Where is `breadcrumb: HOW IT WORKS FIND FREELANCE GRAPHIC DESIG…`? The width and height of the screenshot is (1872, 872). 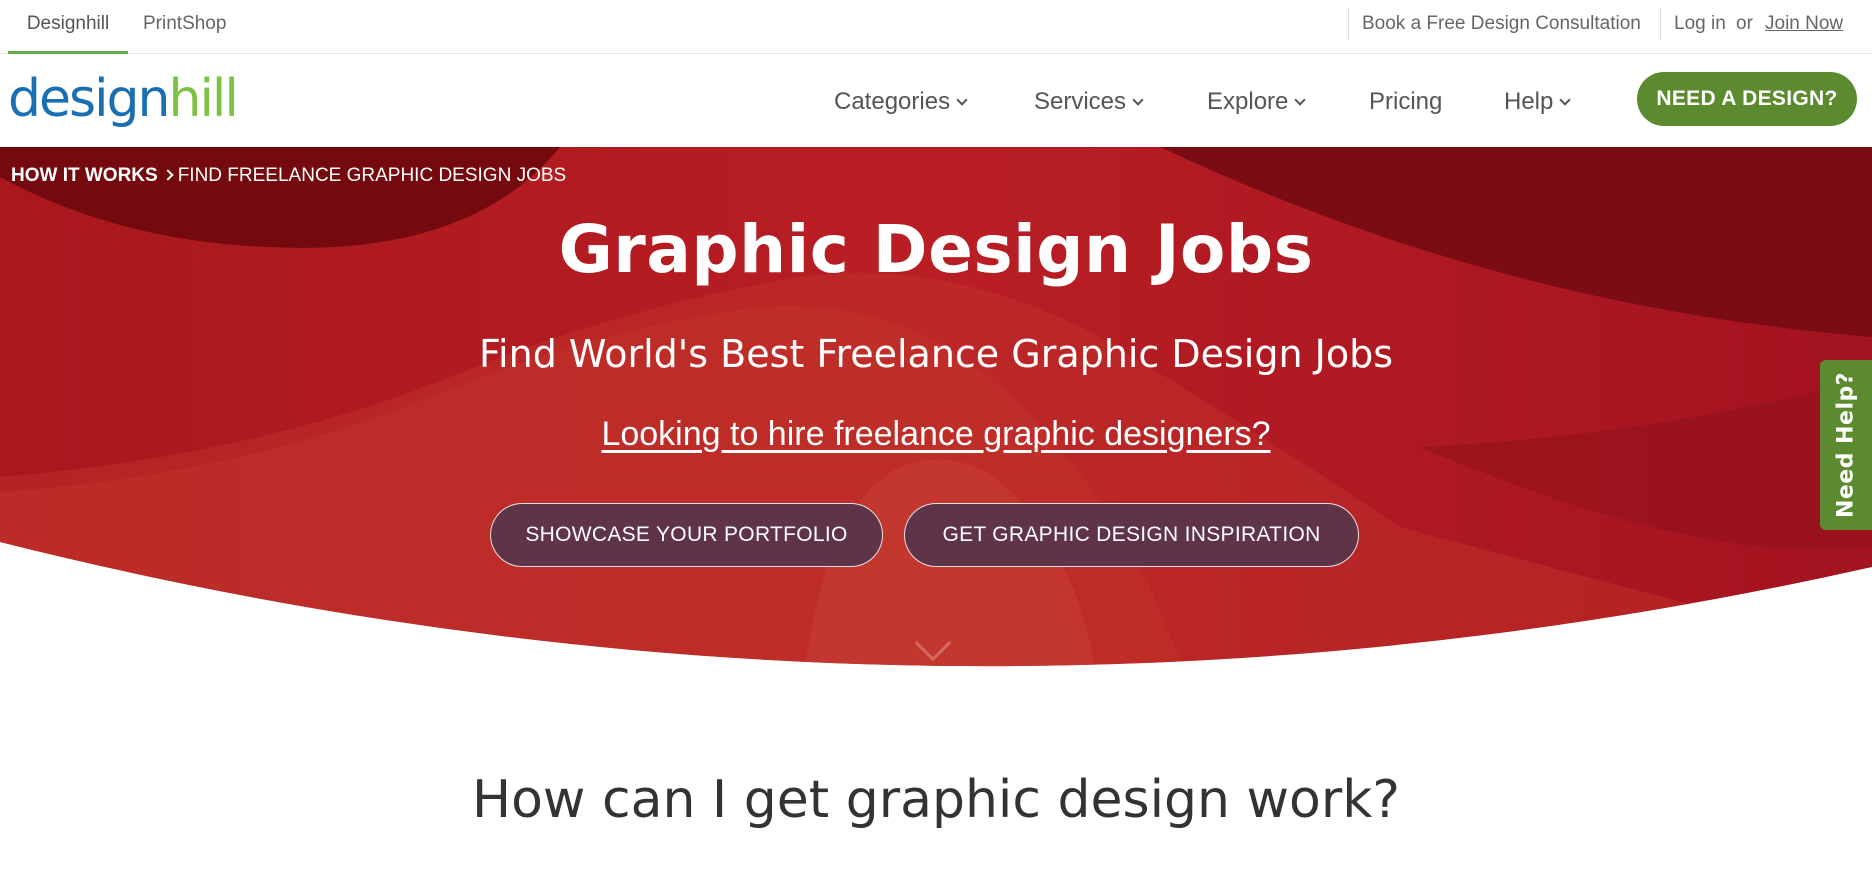
breadcrumb: HOW IT WORKS FIND FREELANCE GRAPHIC DESIG… is located at coordinates (288, 176).